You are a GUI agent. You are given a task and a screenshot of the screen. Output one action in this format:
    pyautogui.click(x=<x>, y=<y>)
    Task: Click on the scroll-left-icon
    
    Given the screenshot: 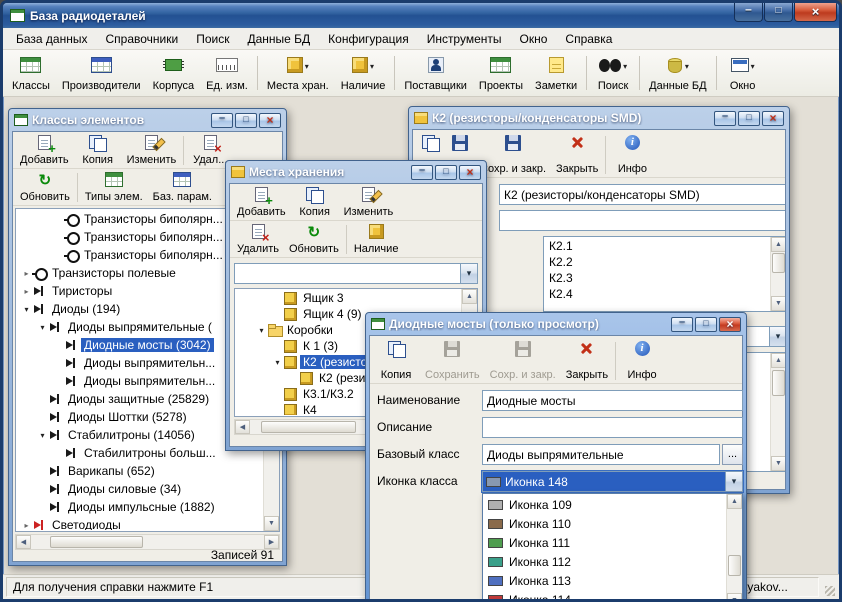 What is the action you would take?
    pyautogui.click(x=242, y=427)
    